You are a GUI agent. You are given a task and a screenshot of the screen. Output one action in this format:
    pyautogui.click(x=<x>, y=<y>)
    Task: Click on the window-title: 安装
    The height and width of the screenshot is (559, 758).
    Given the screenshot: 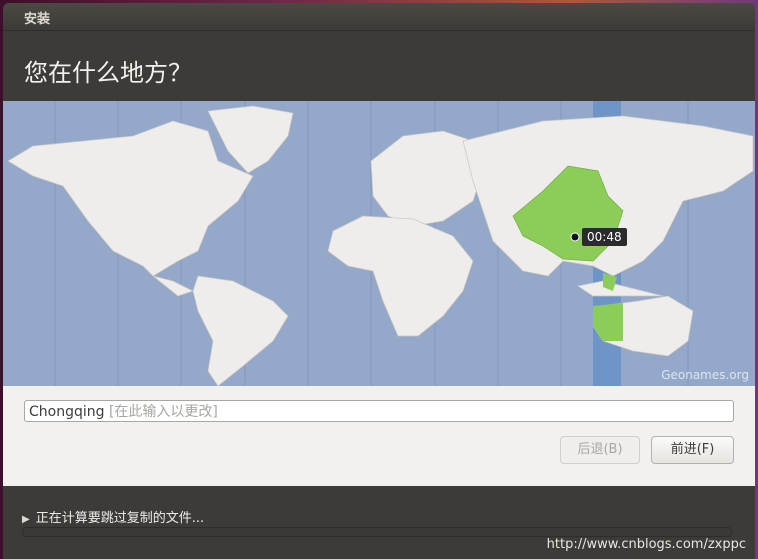 What is the action you would take?
    pyautogui.click(x=37, y=19)
    